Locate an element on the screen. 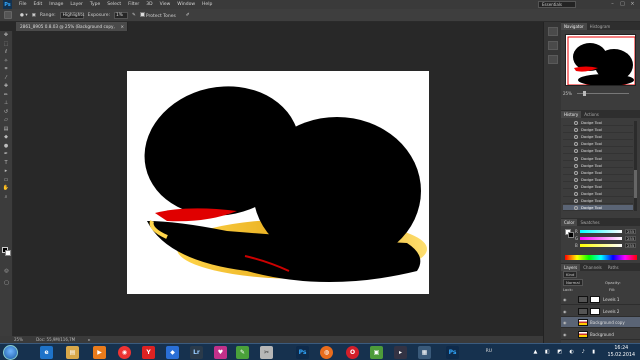 Image resolution: width=640 pixels, height=360 pixels. close-tab-icon: × is located at coordinates (122, 26).